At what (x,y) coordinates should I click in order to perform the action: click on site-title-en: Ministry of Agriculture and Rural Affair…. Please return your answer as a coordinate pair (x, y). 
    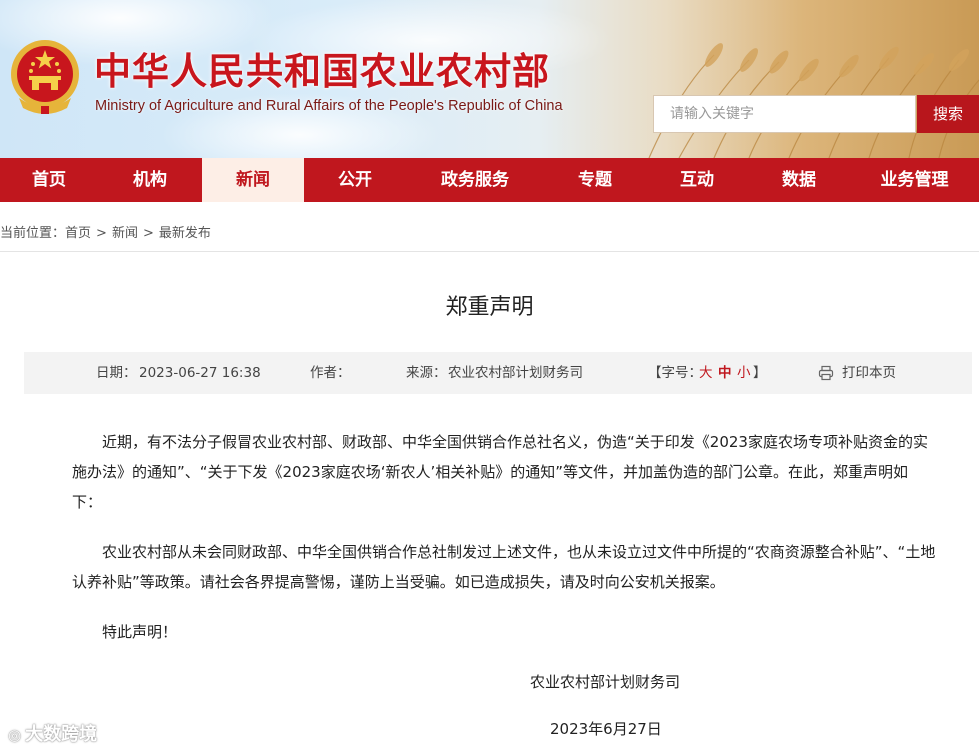
    Looking at the image, I should click on (329, 106).